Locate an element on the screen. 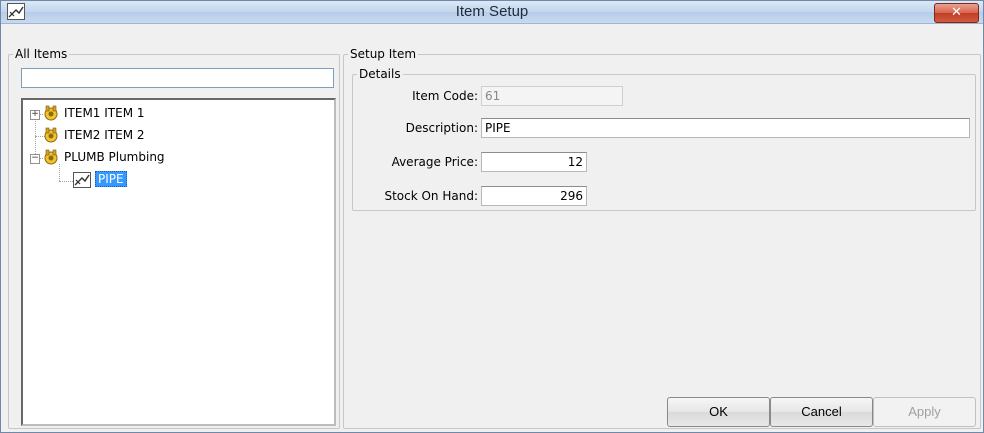 The width and height of the screenshot is (984, 433). title-bar: Item Setup ✕ is located at coordinates (492, 12).